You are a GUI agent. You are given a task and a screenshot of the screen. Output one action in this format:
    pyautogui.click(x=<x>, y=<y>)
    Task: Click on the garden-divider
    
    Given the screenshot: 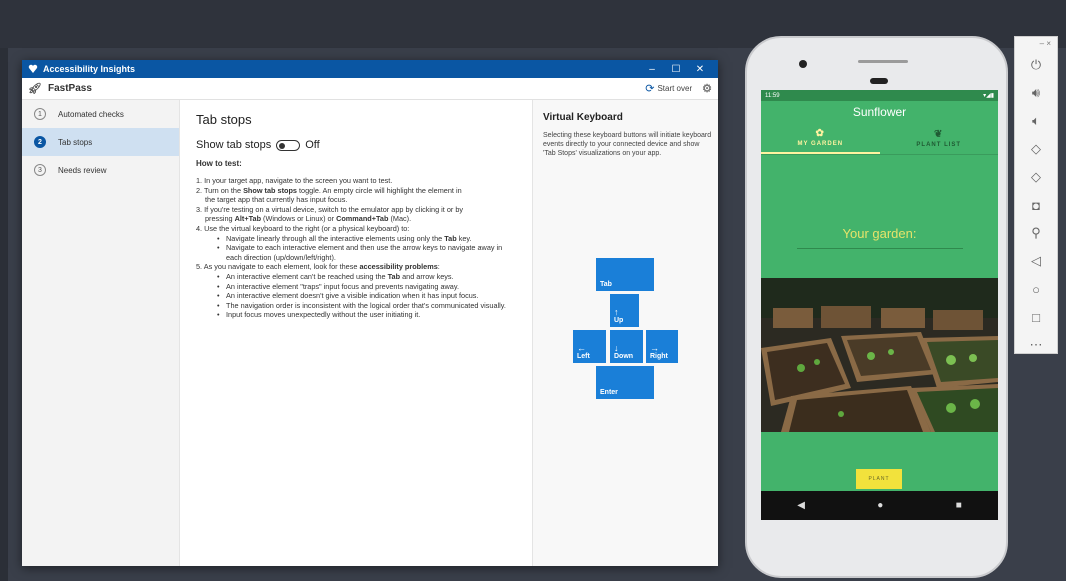 What is the action you would take?
    pyautogui.click(x=880, y=248)
    